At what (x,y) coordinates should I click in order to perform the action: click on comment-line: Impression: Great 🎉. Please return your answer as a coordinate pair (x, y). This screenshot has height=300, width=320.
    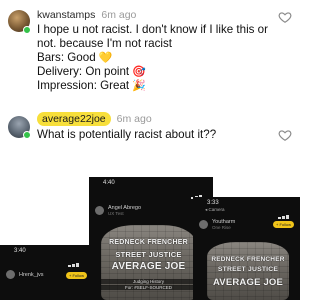
    Looking at the image, I should click on (162, 86).